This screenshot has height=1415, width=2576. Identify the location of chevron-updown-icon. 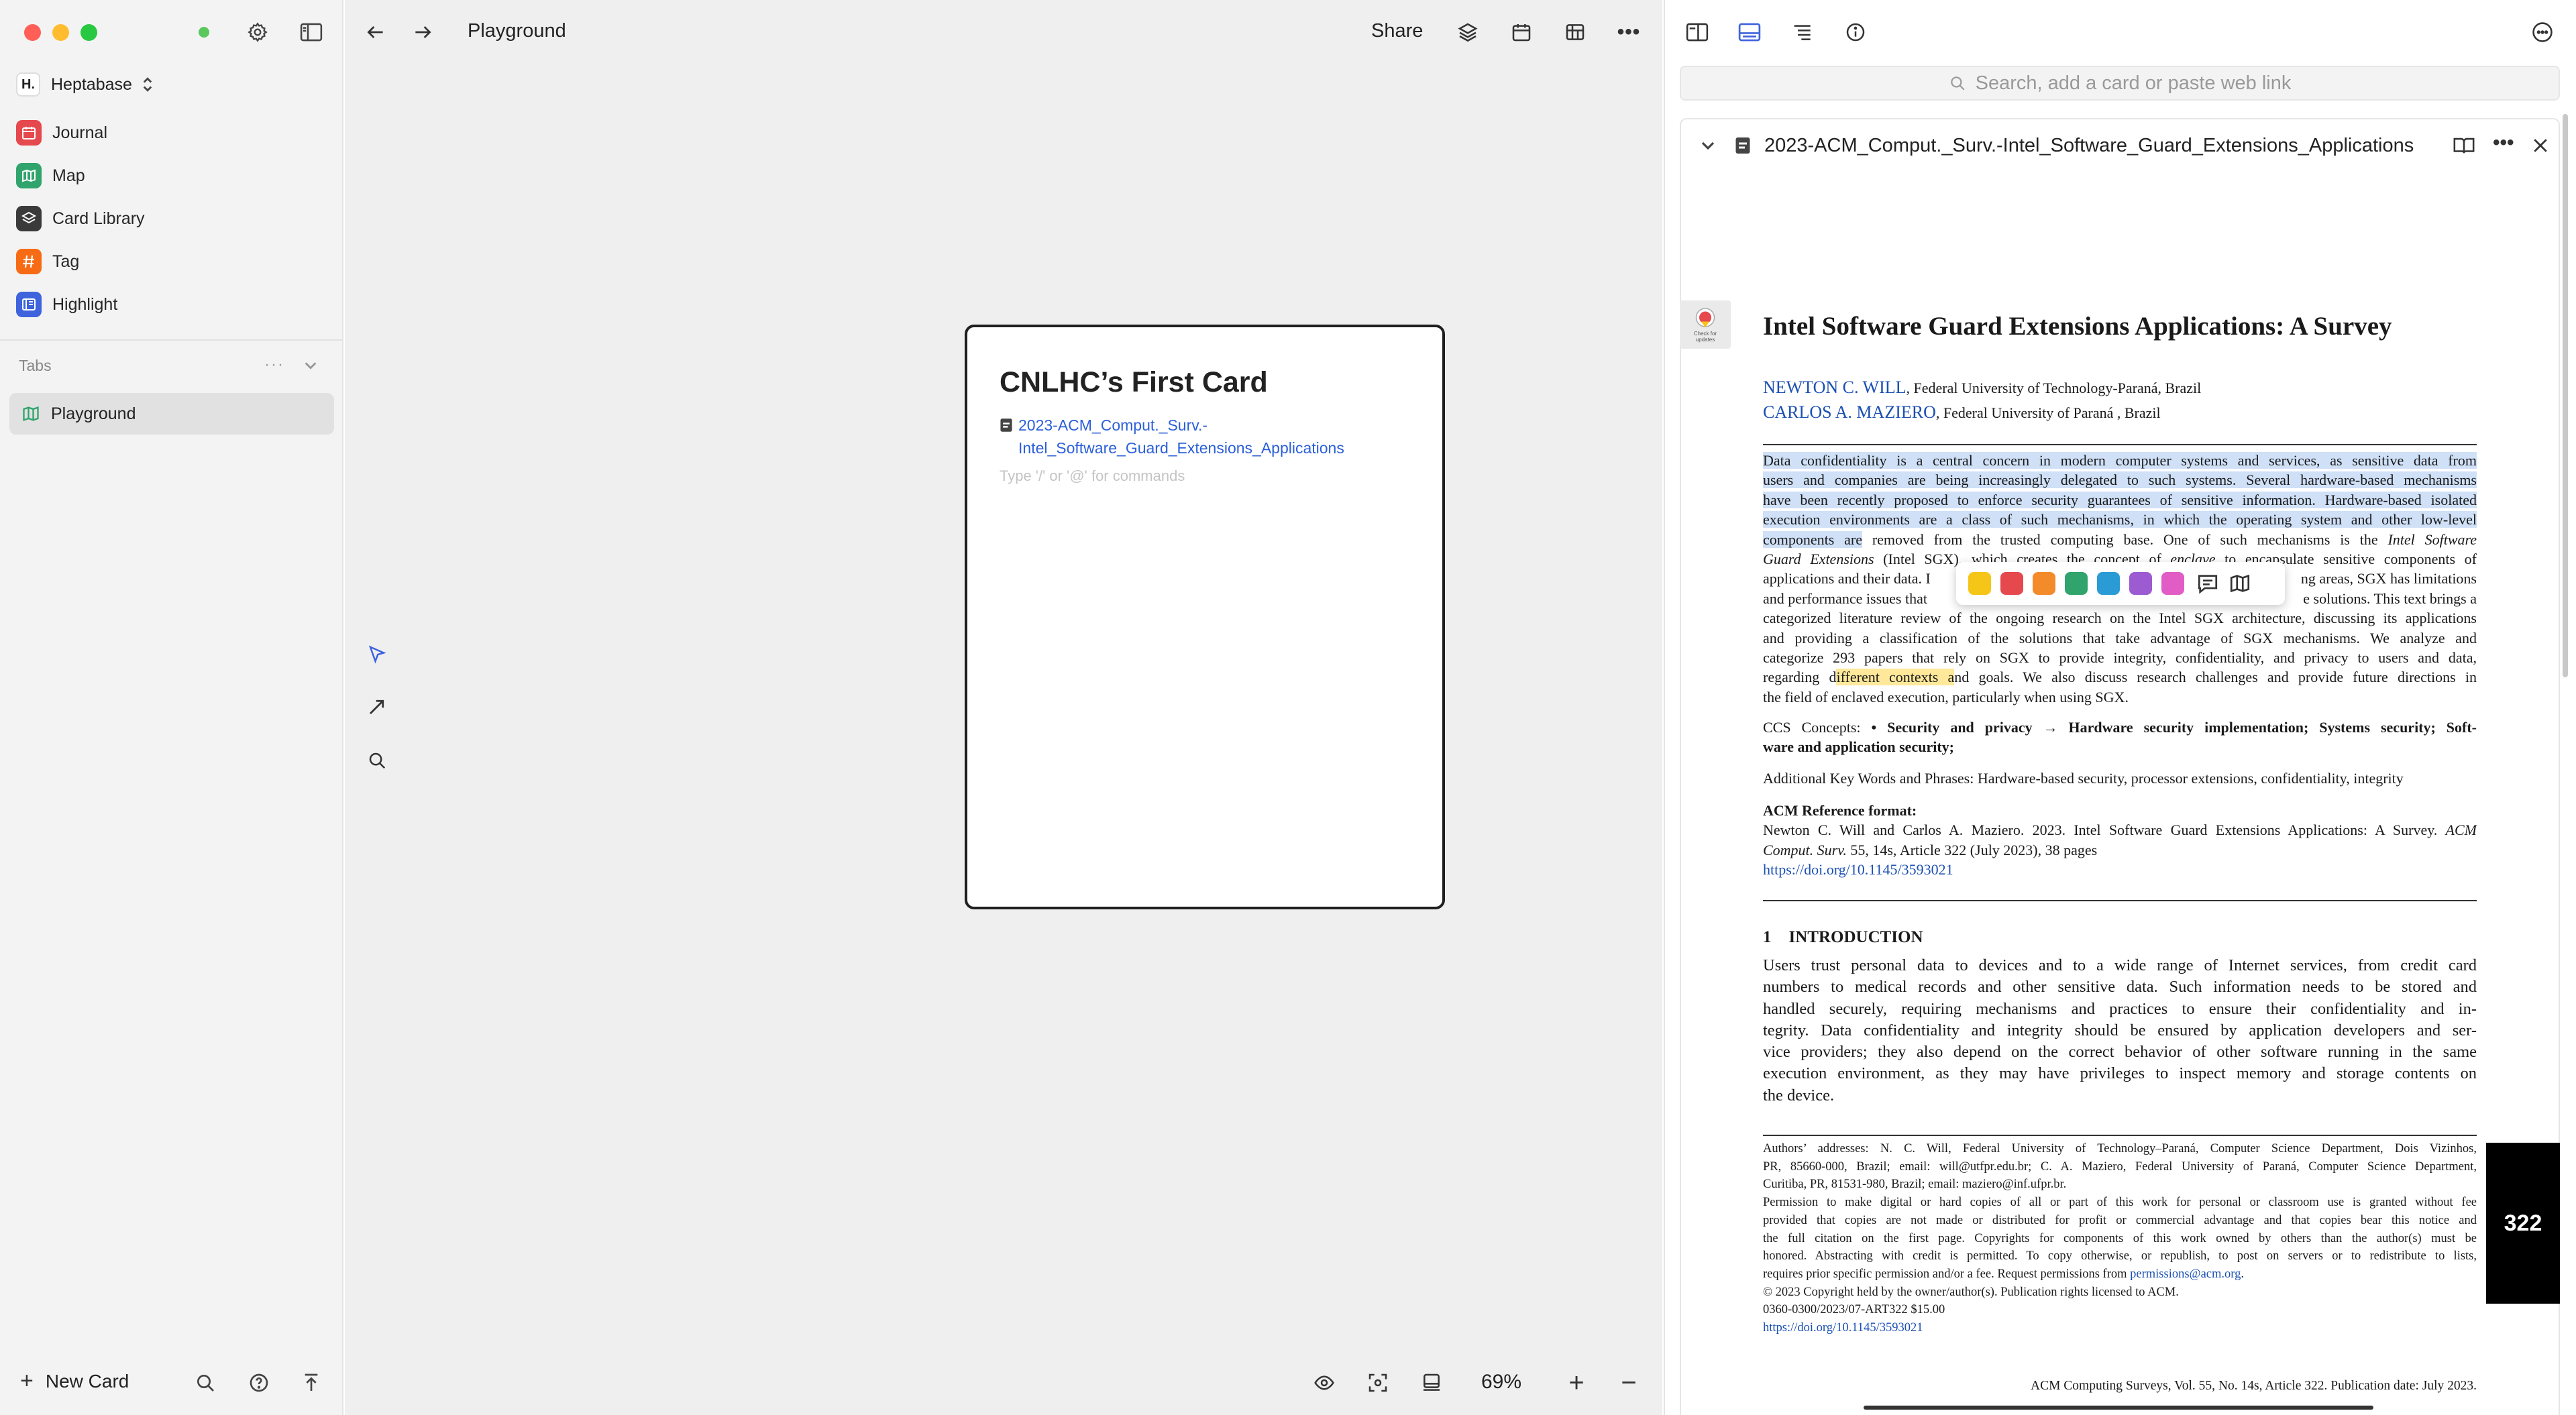
(147, 84).